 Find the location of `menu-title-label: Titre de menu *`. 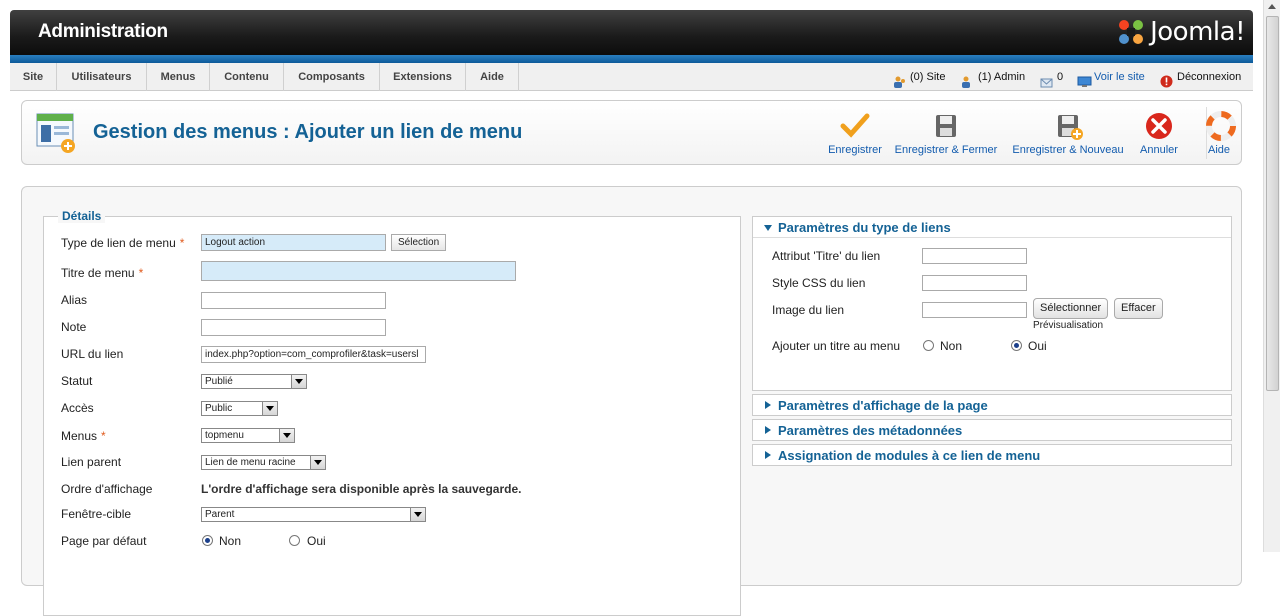

menu-title-label: Titre de menu * is located at coordinates (102, 273).